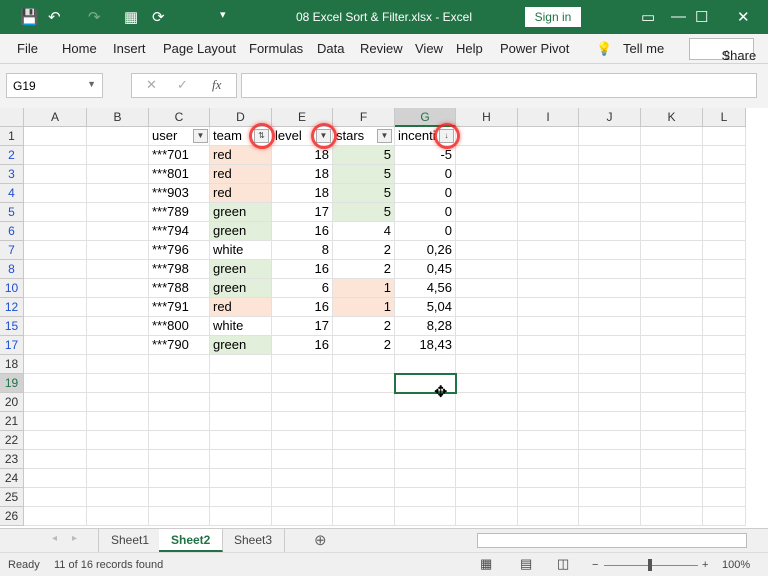 This screenshot has height=576, width=768. Describe the element at coordinates (425, 250) in the screenshot. I see `cell-incentive: 0,26` at that location.